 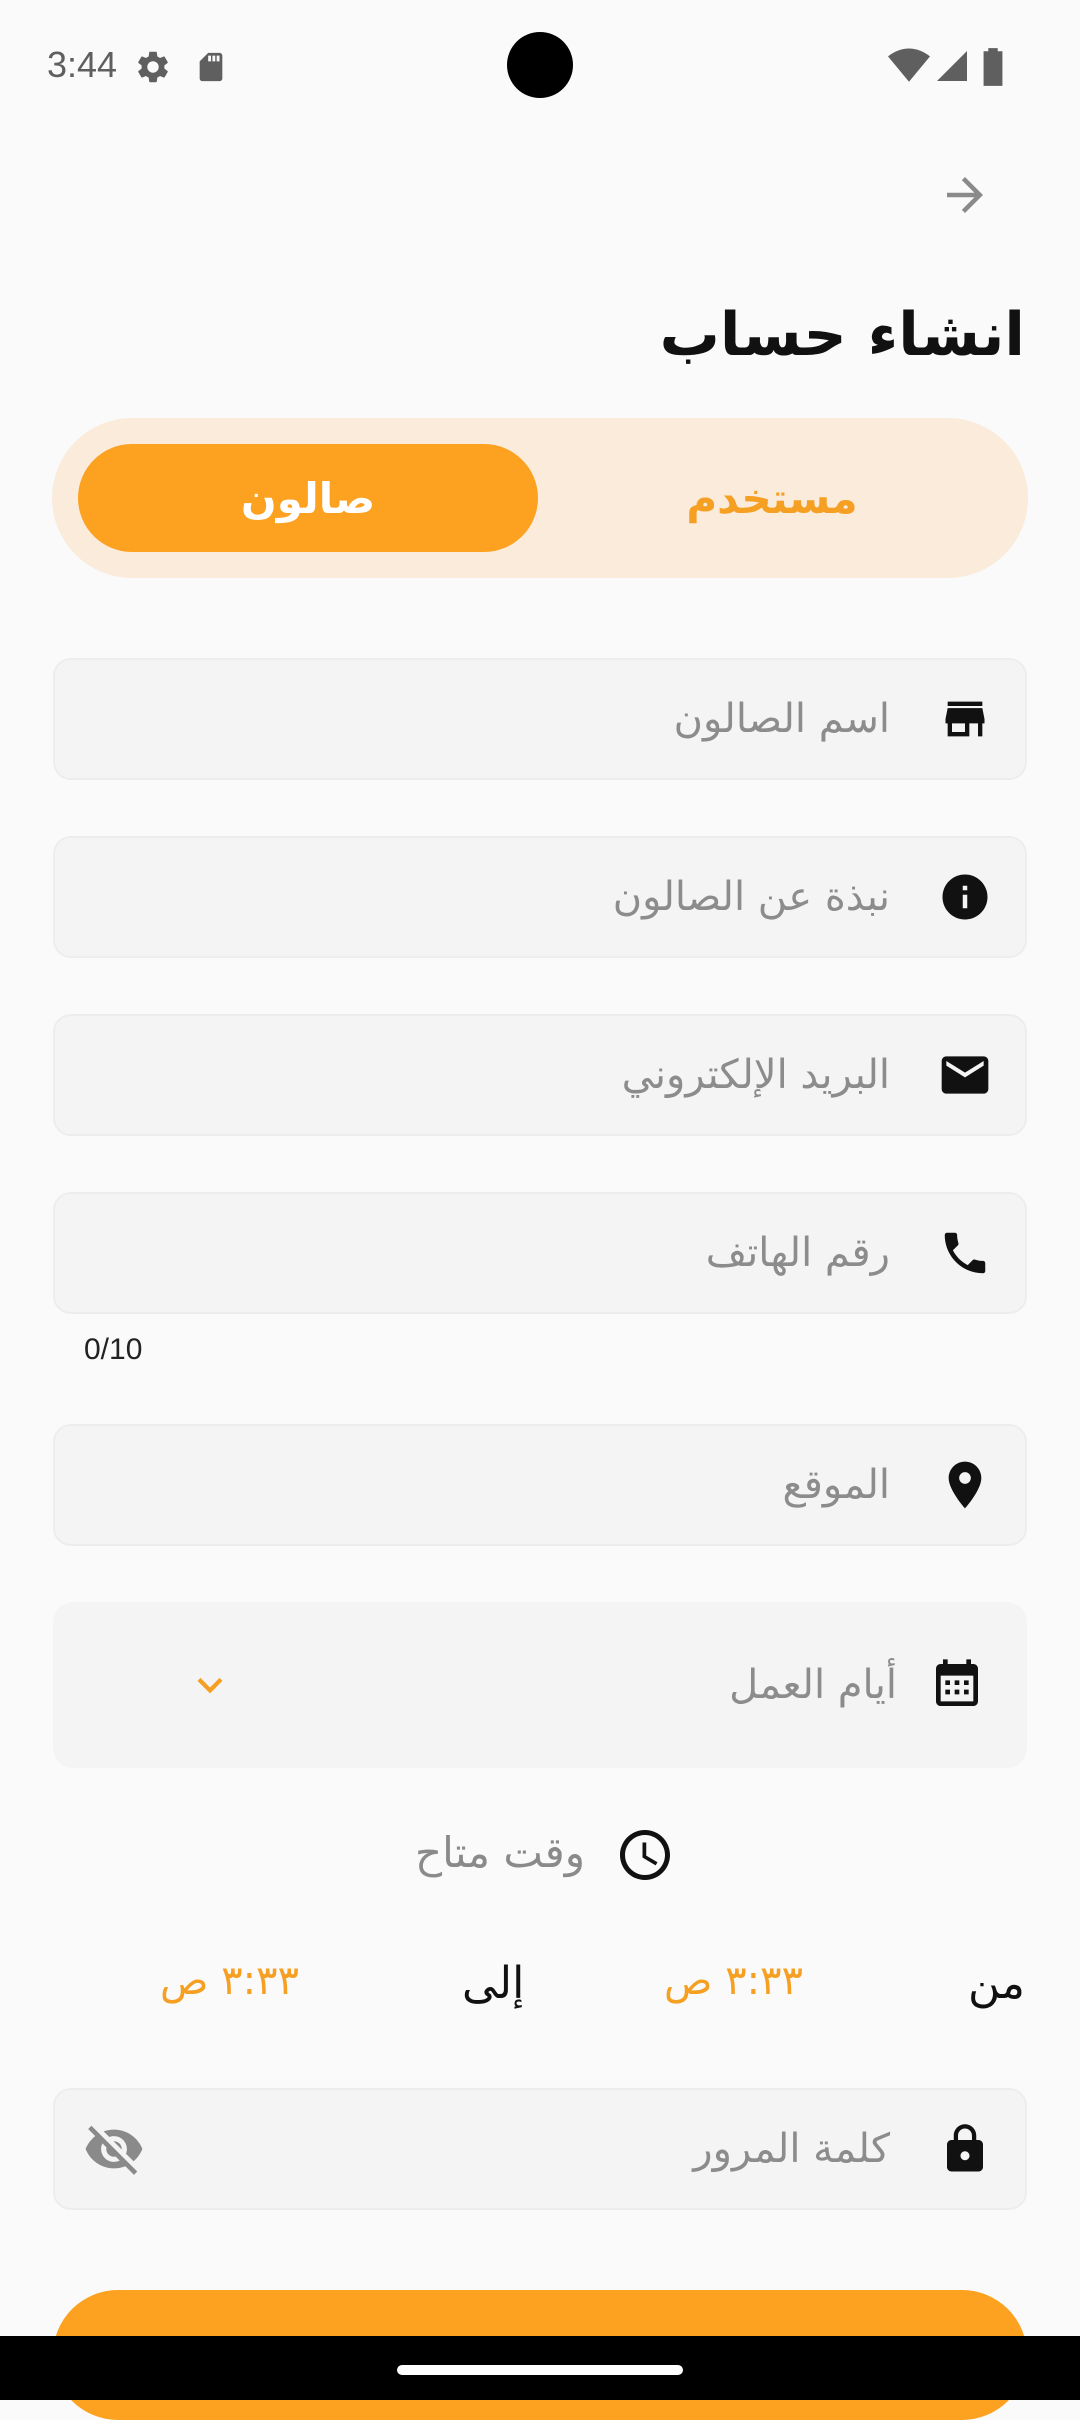 I want to click on info-icon, so click(x=965, y=897).